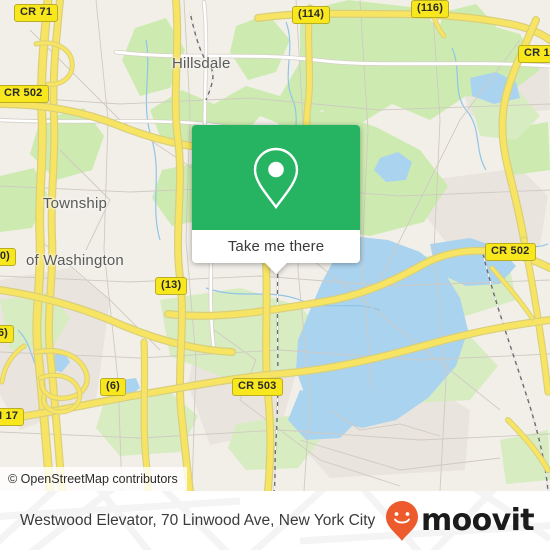 This screenshot has height=550, width=550. Describe the element at coordinates (36, 13) in the screenshot. I see `road-shield-cr-71: CR 71` at that location.